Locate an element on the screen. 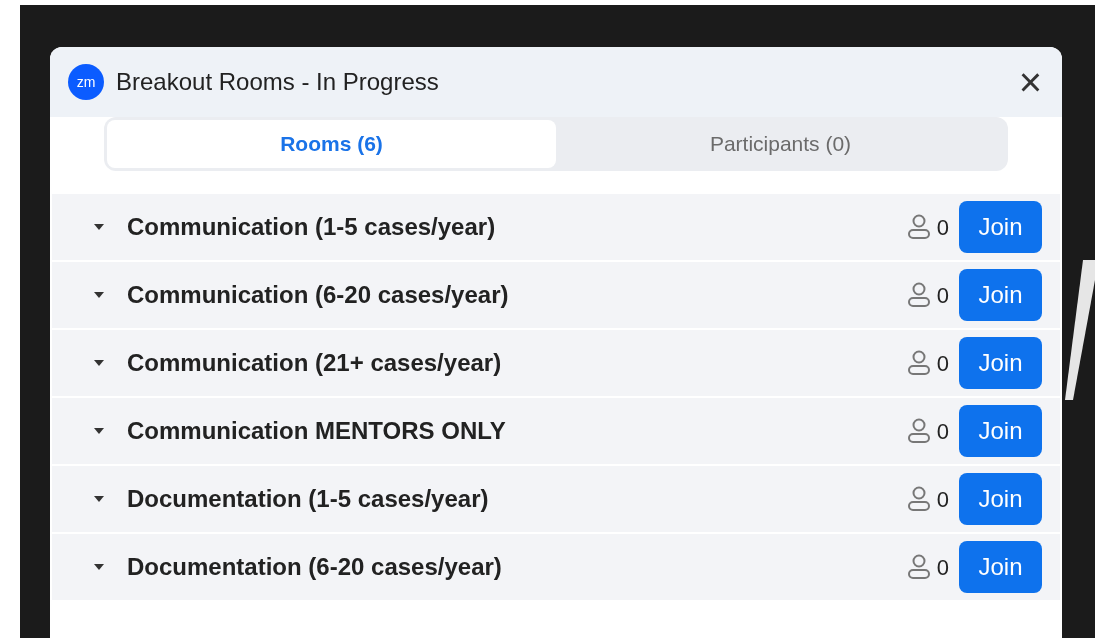  tab: Participants (0) is located at coordinates (780, 144).